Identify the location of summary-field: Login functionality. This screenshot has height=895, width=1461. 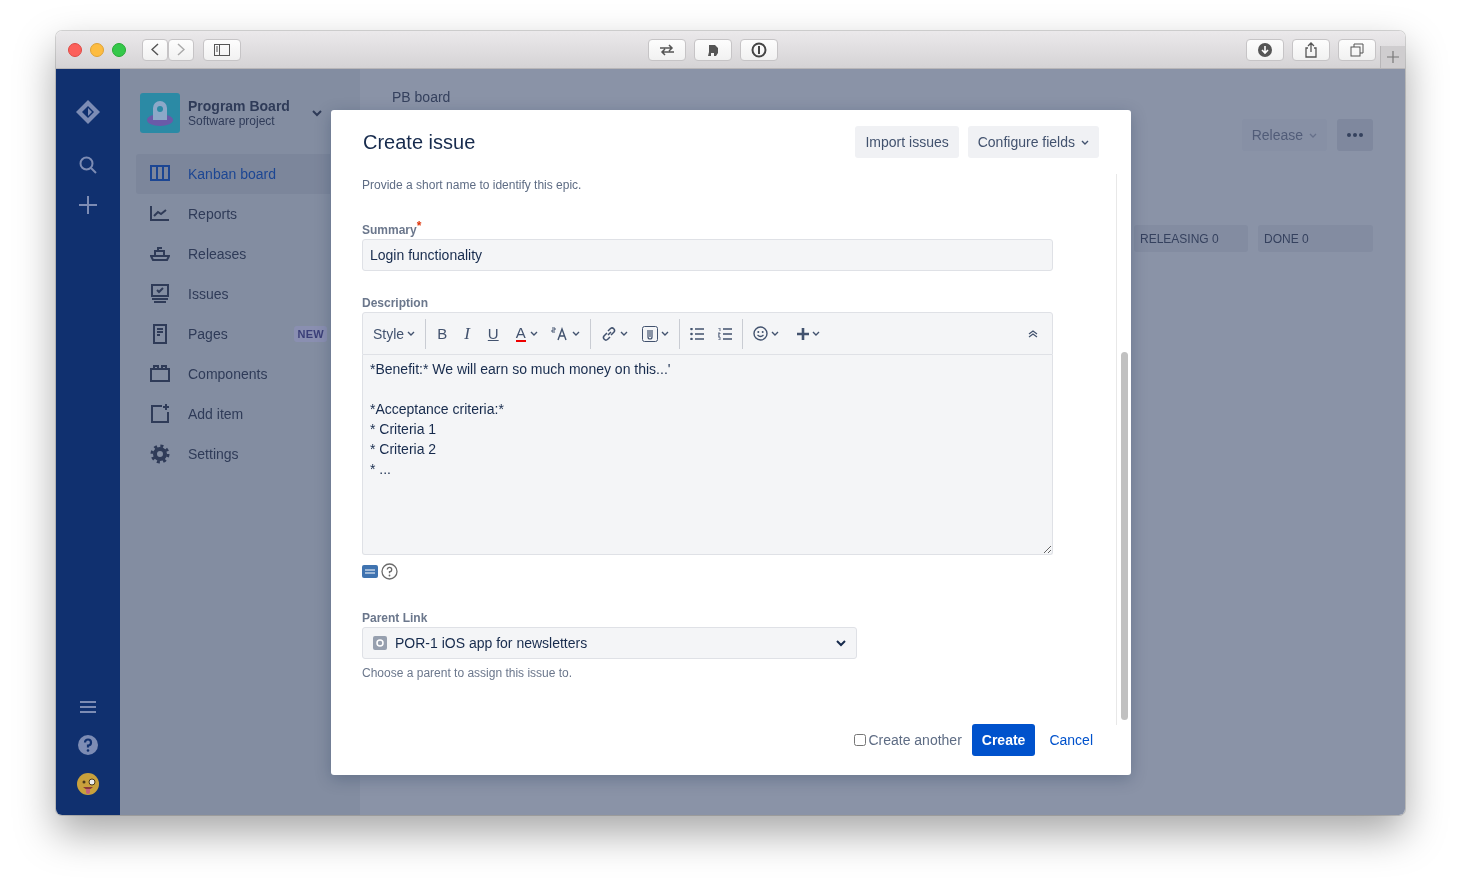
(707, 255).